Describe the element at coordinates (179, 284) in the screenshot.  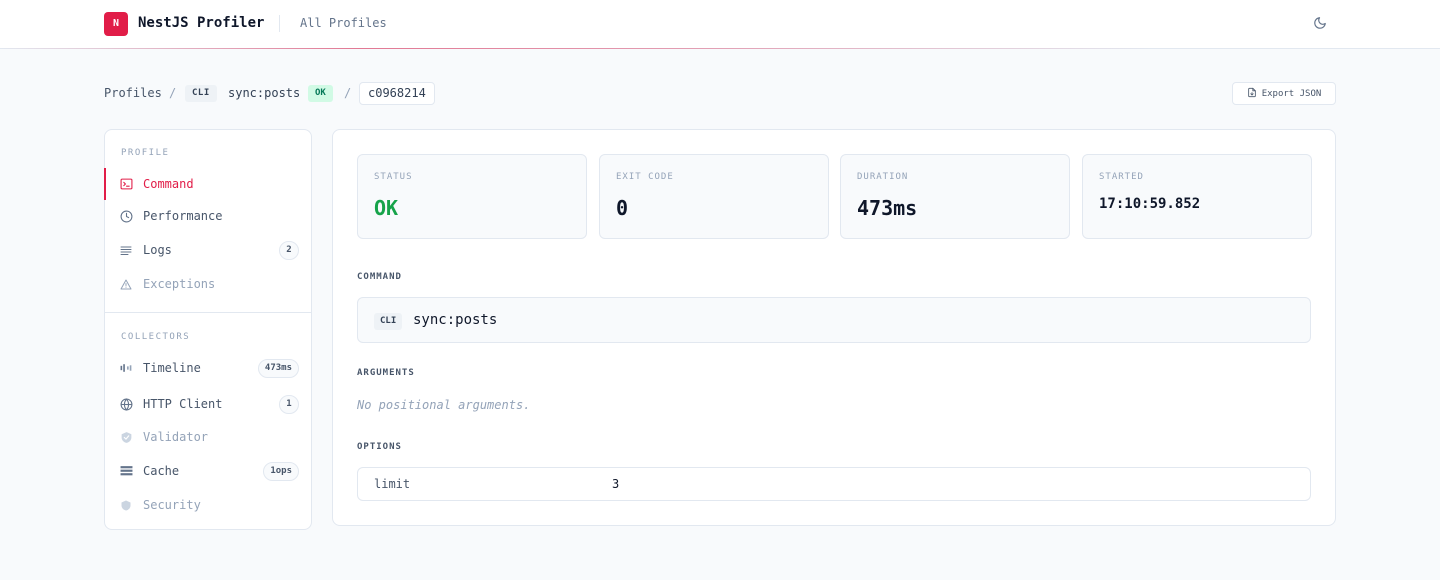
I see `sidebar-item-label: Exceptions` at that location.